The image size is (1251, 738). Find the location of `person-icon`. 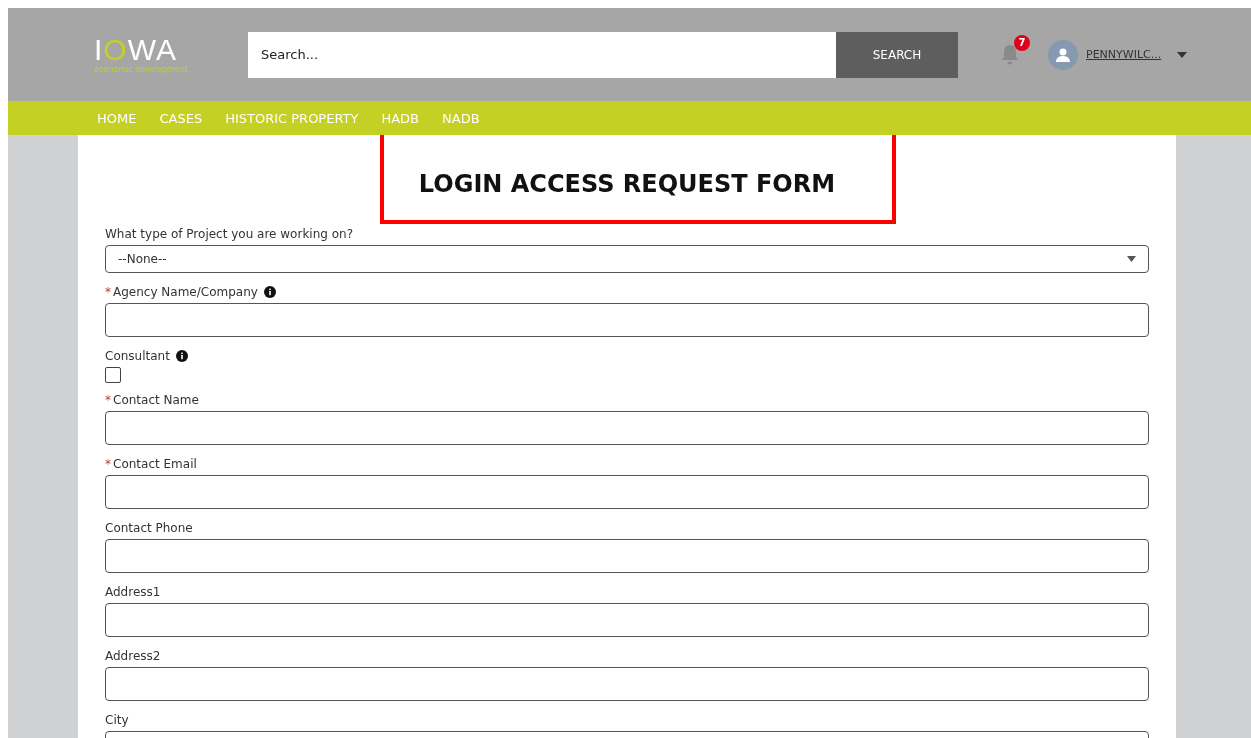

person-icon is located at coordinates (1063, 54).